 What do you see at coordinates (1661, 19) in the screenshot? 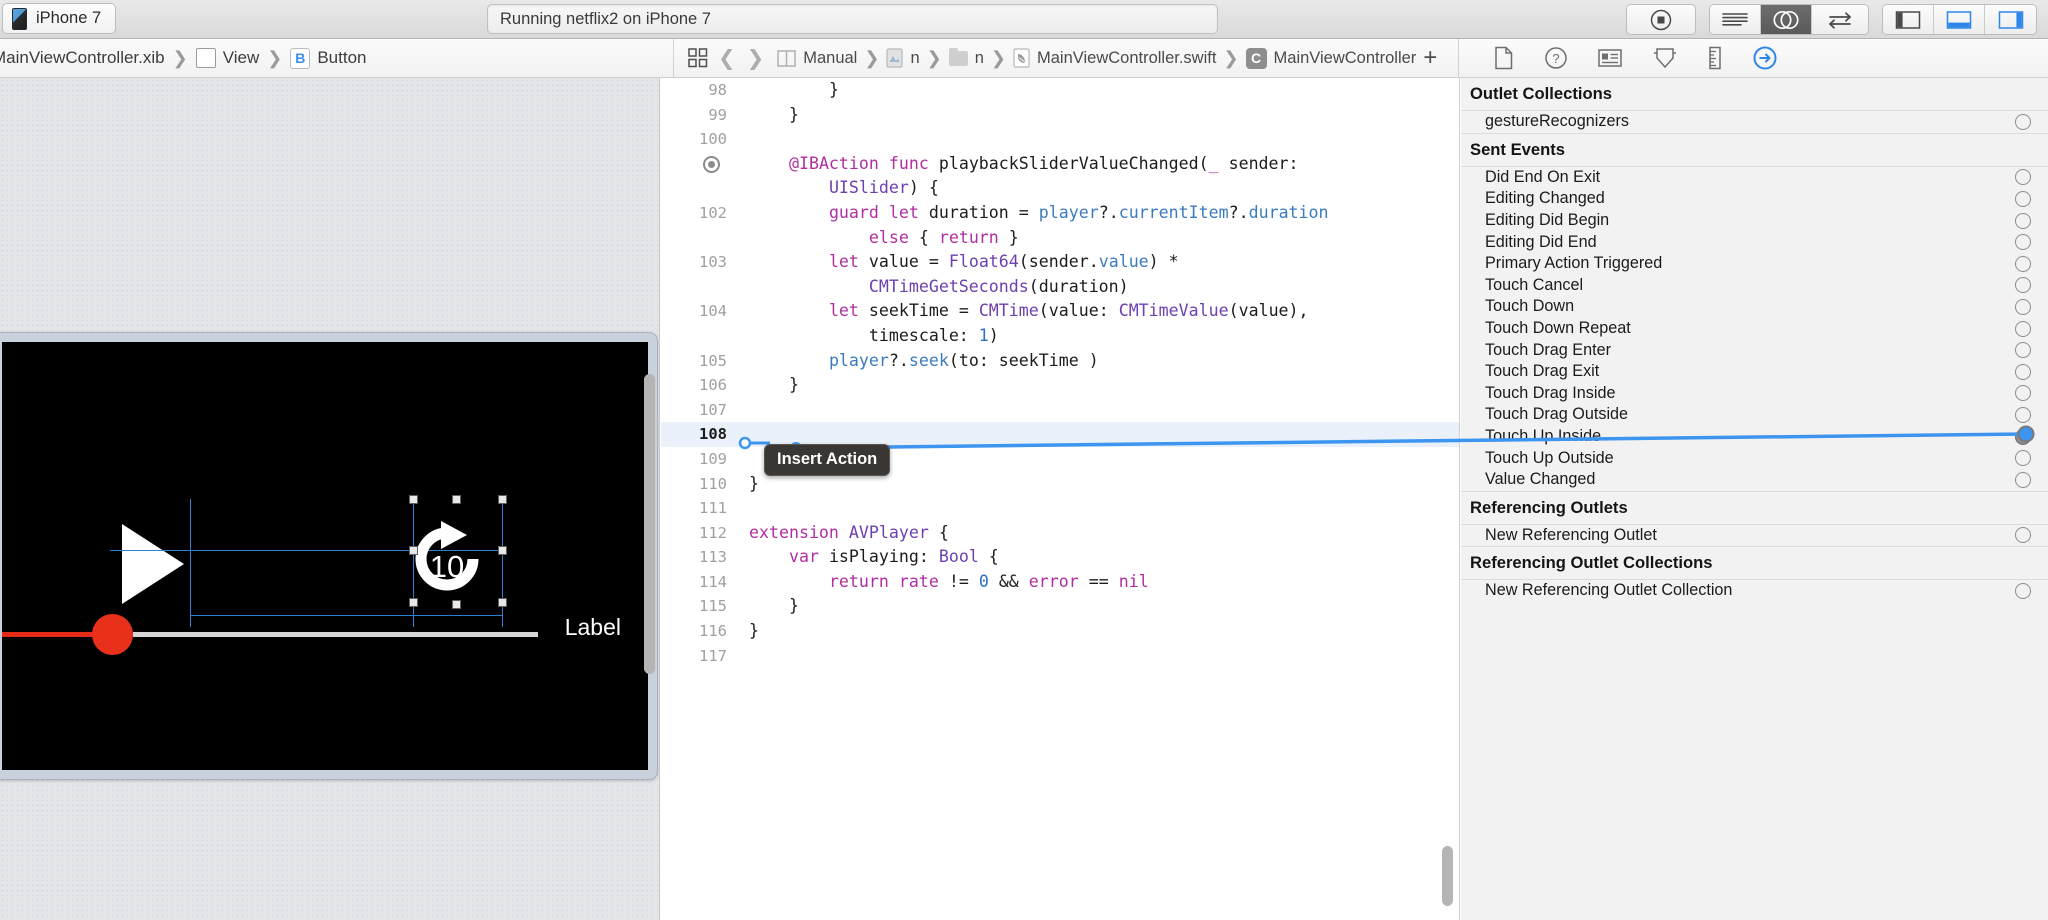
I see `stop-button` at bounding box center [1661, 19].